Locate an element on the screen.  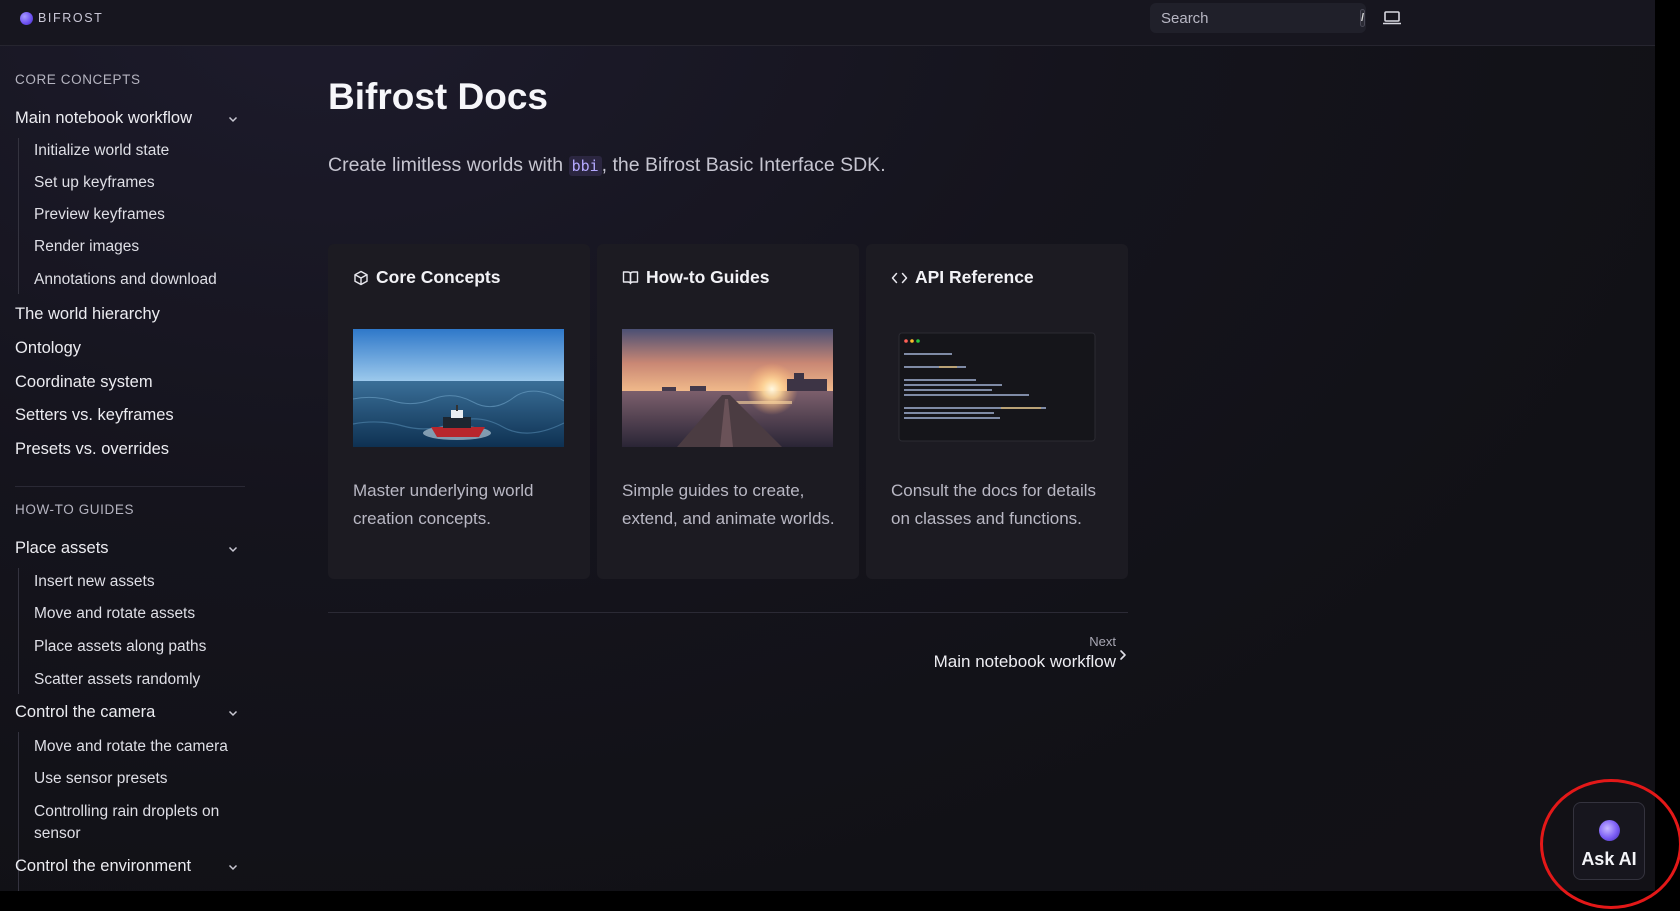
sidebar-item-coordinate-system: Coordinate system is located at coordinates (84, 382).